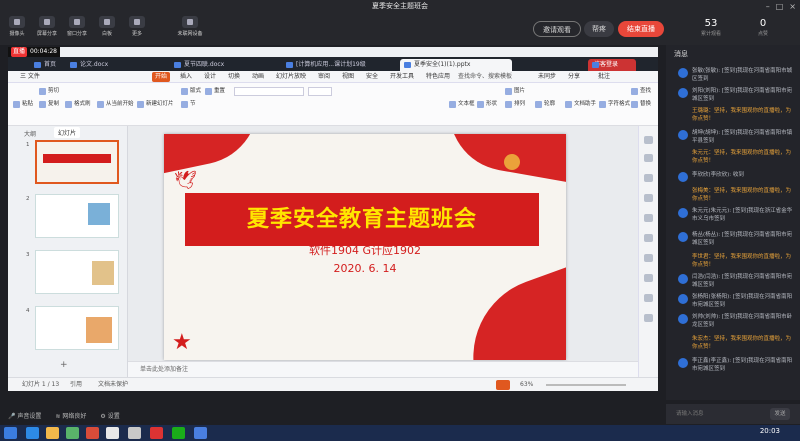 This screenshot has height=441, width=800. What do you see at coordinates (77, 26) in the screenshot?
I see `window-share-button: 窗口分享` at bounding box center [77, 26].